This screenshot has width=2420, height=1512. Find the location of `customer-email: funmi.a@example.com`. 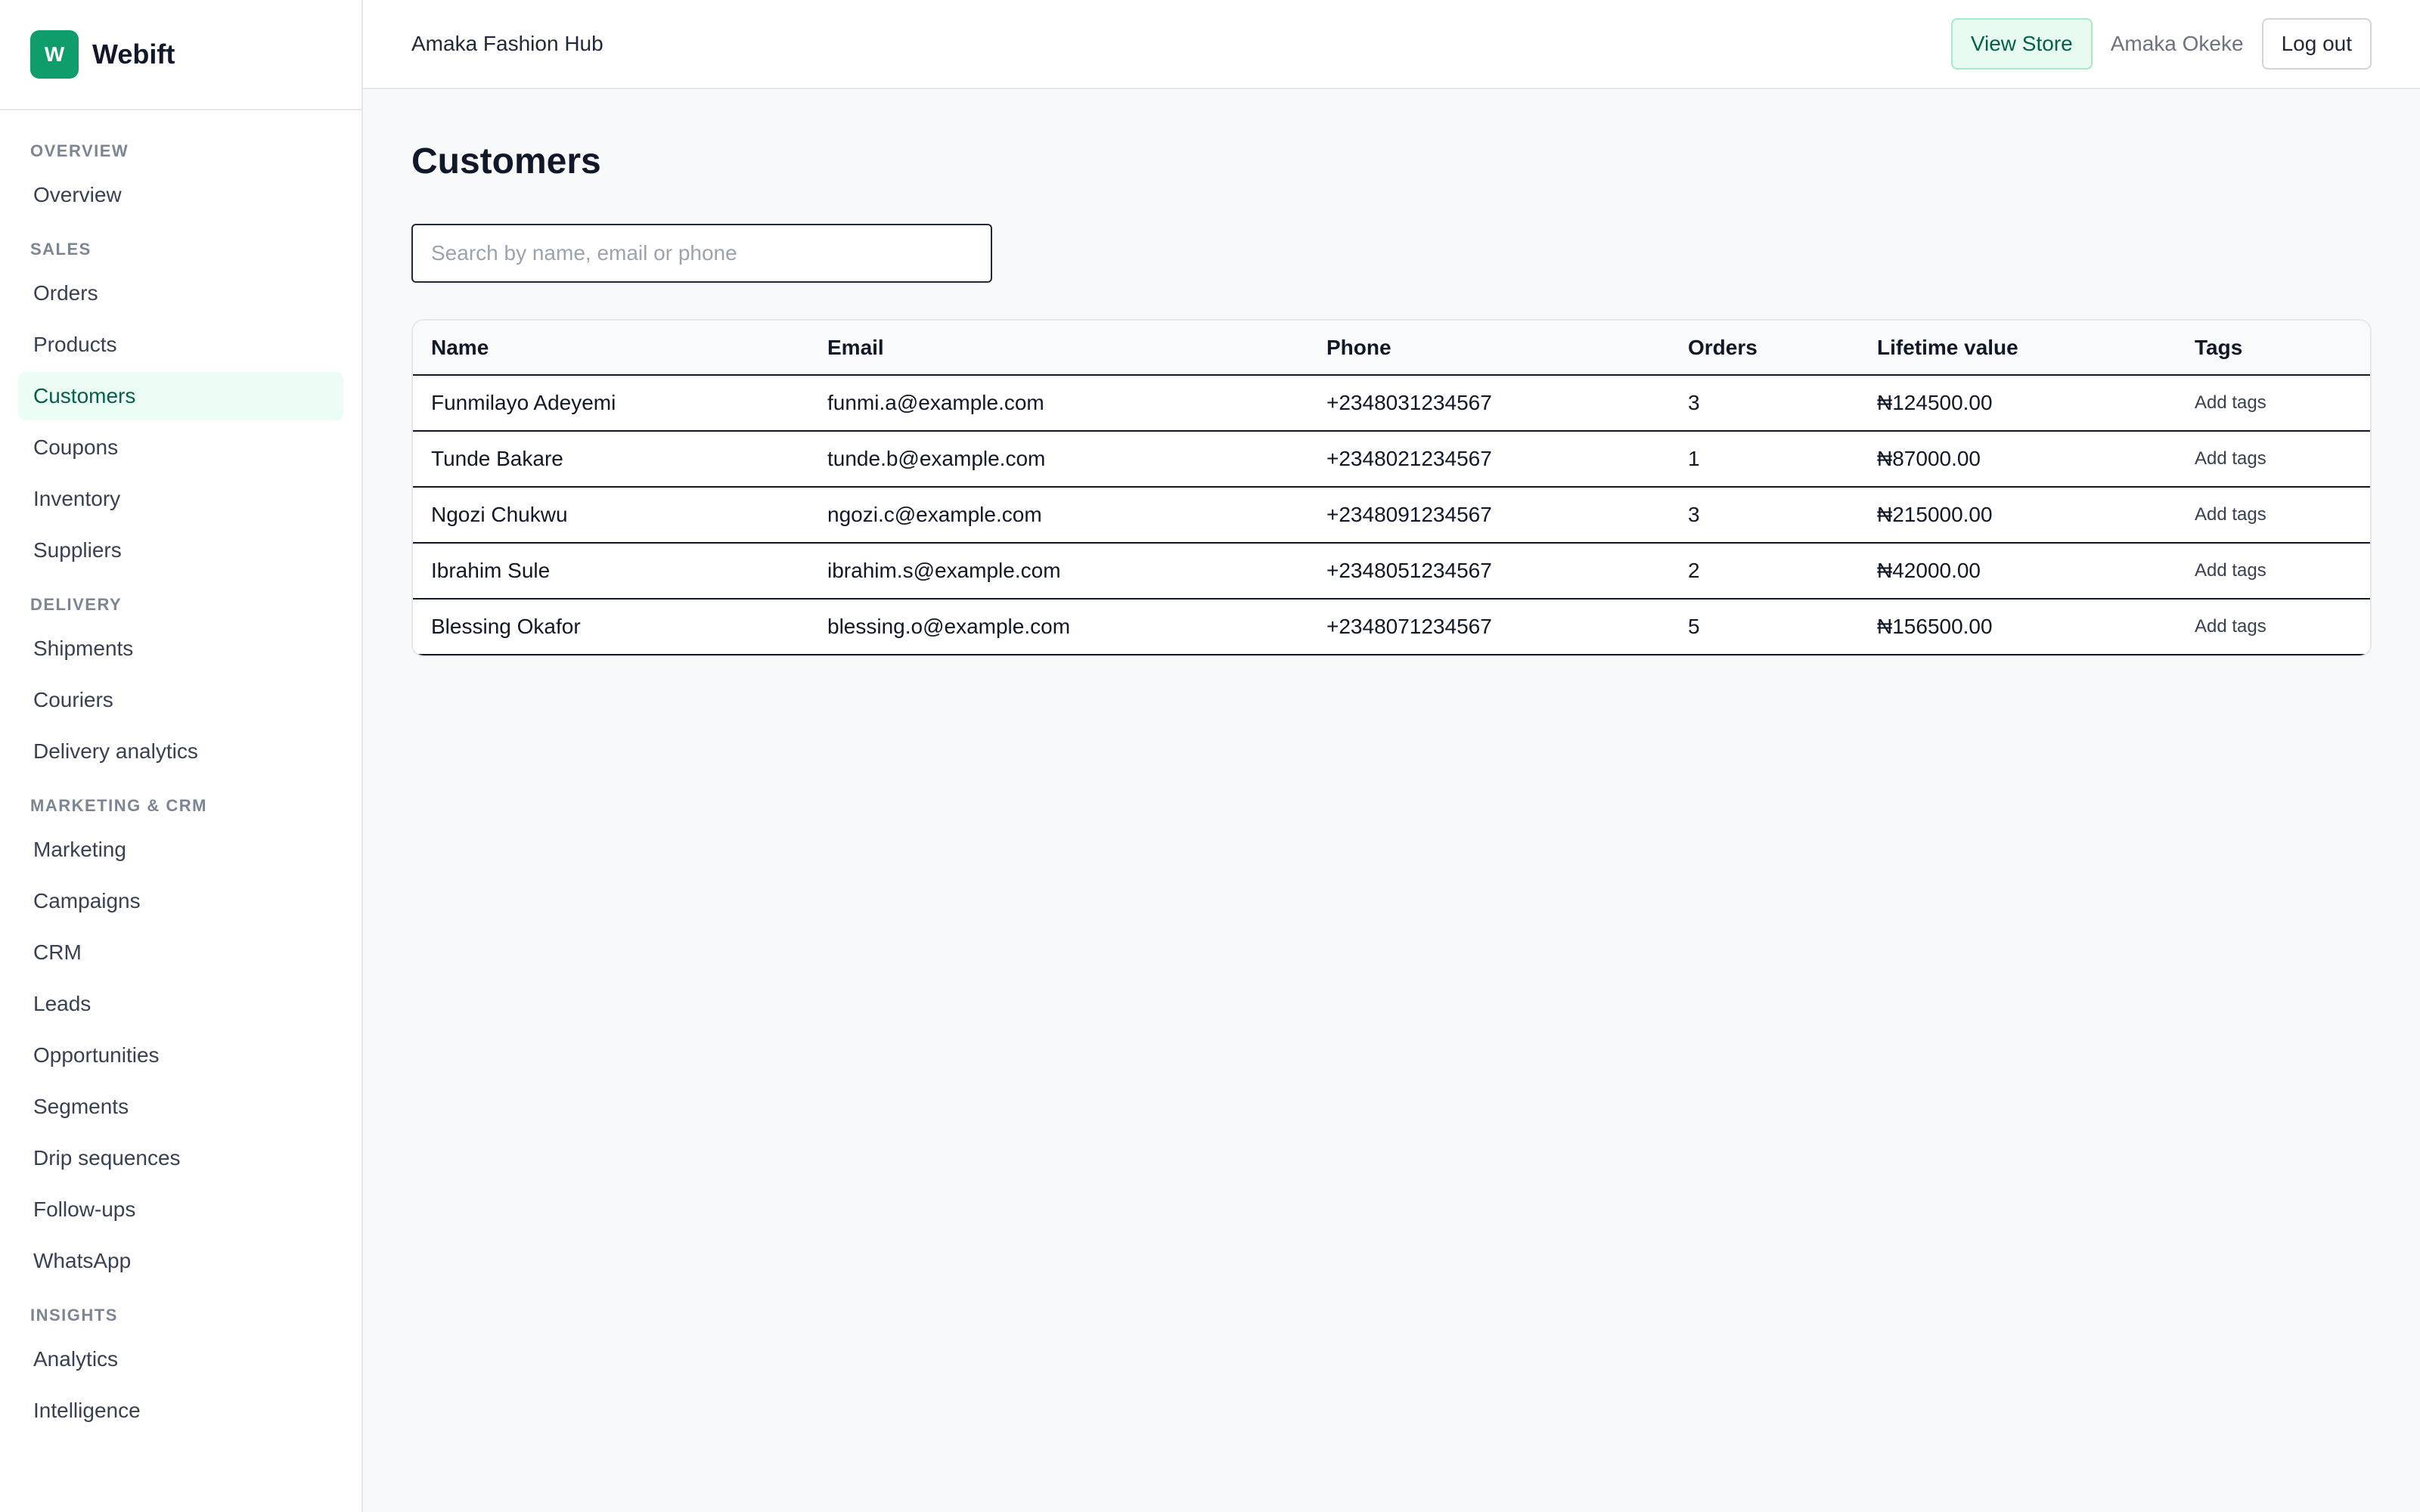

customer-email: funmi.a@example.com is located at coordinates (1058, 404).